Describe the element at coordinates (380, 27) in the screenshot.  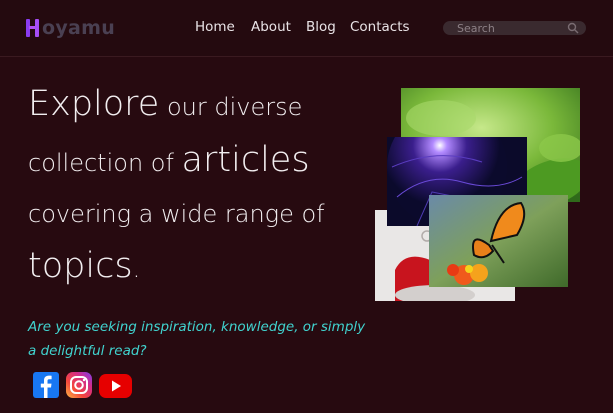
I see `nav-contacts-link: Contacts` at that location.